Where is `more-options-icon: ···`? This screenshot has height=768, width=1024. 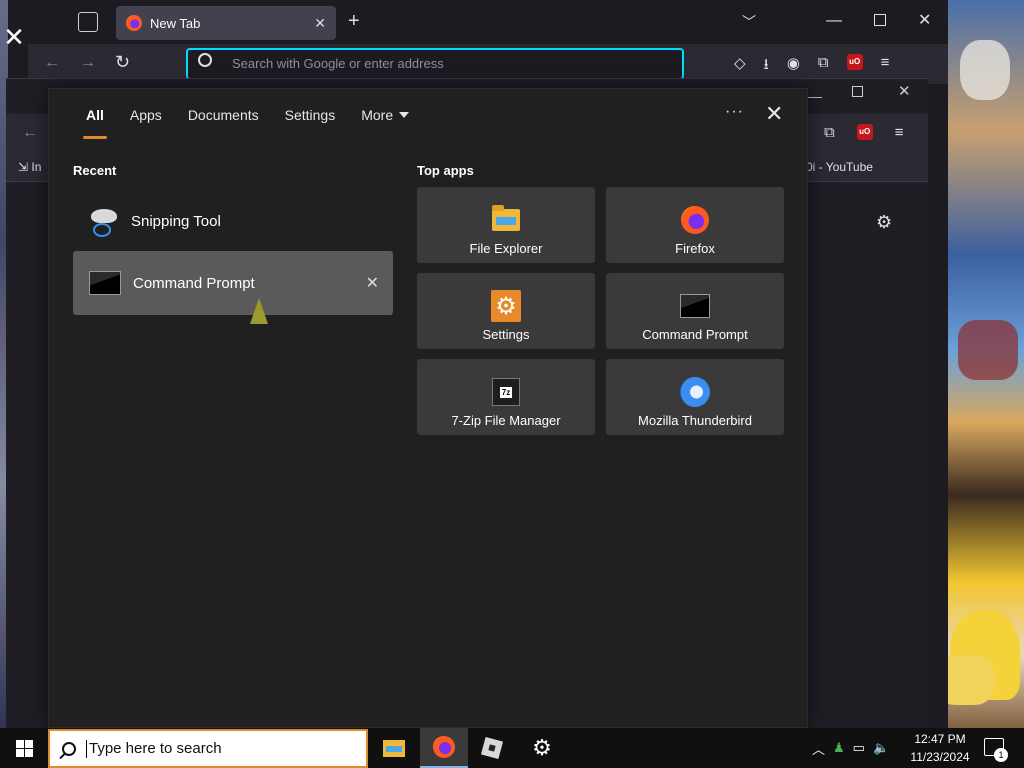 more-options-icon: ··· is located at coordinates (734, 112).